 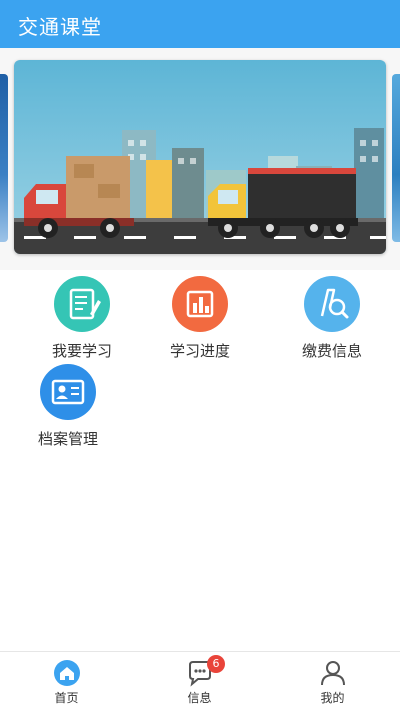 I want to click on tab-home: 首页, so click(x=66, y=681).